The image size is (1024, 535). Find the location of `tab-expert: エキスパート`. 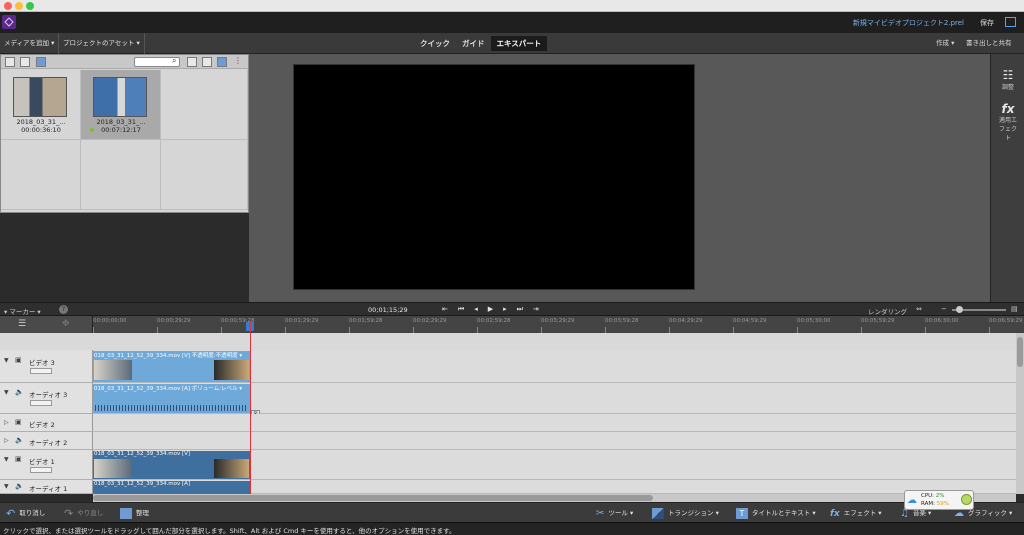

tab-expert: エキスパート is located at coordinates (519, 43).